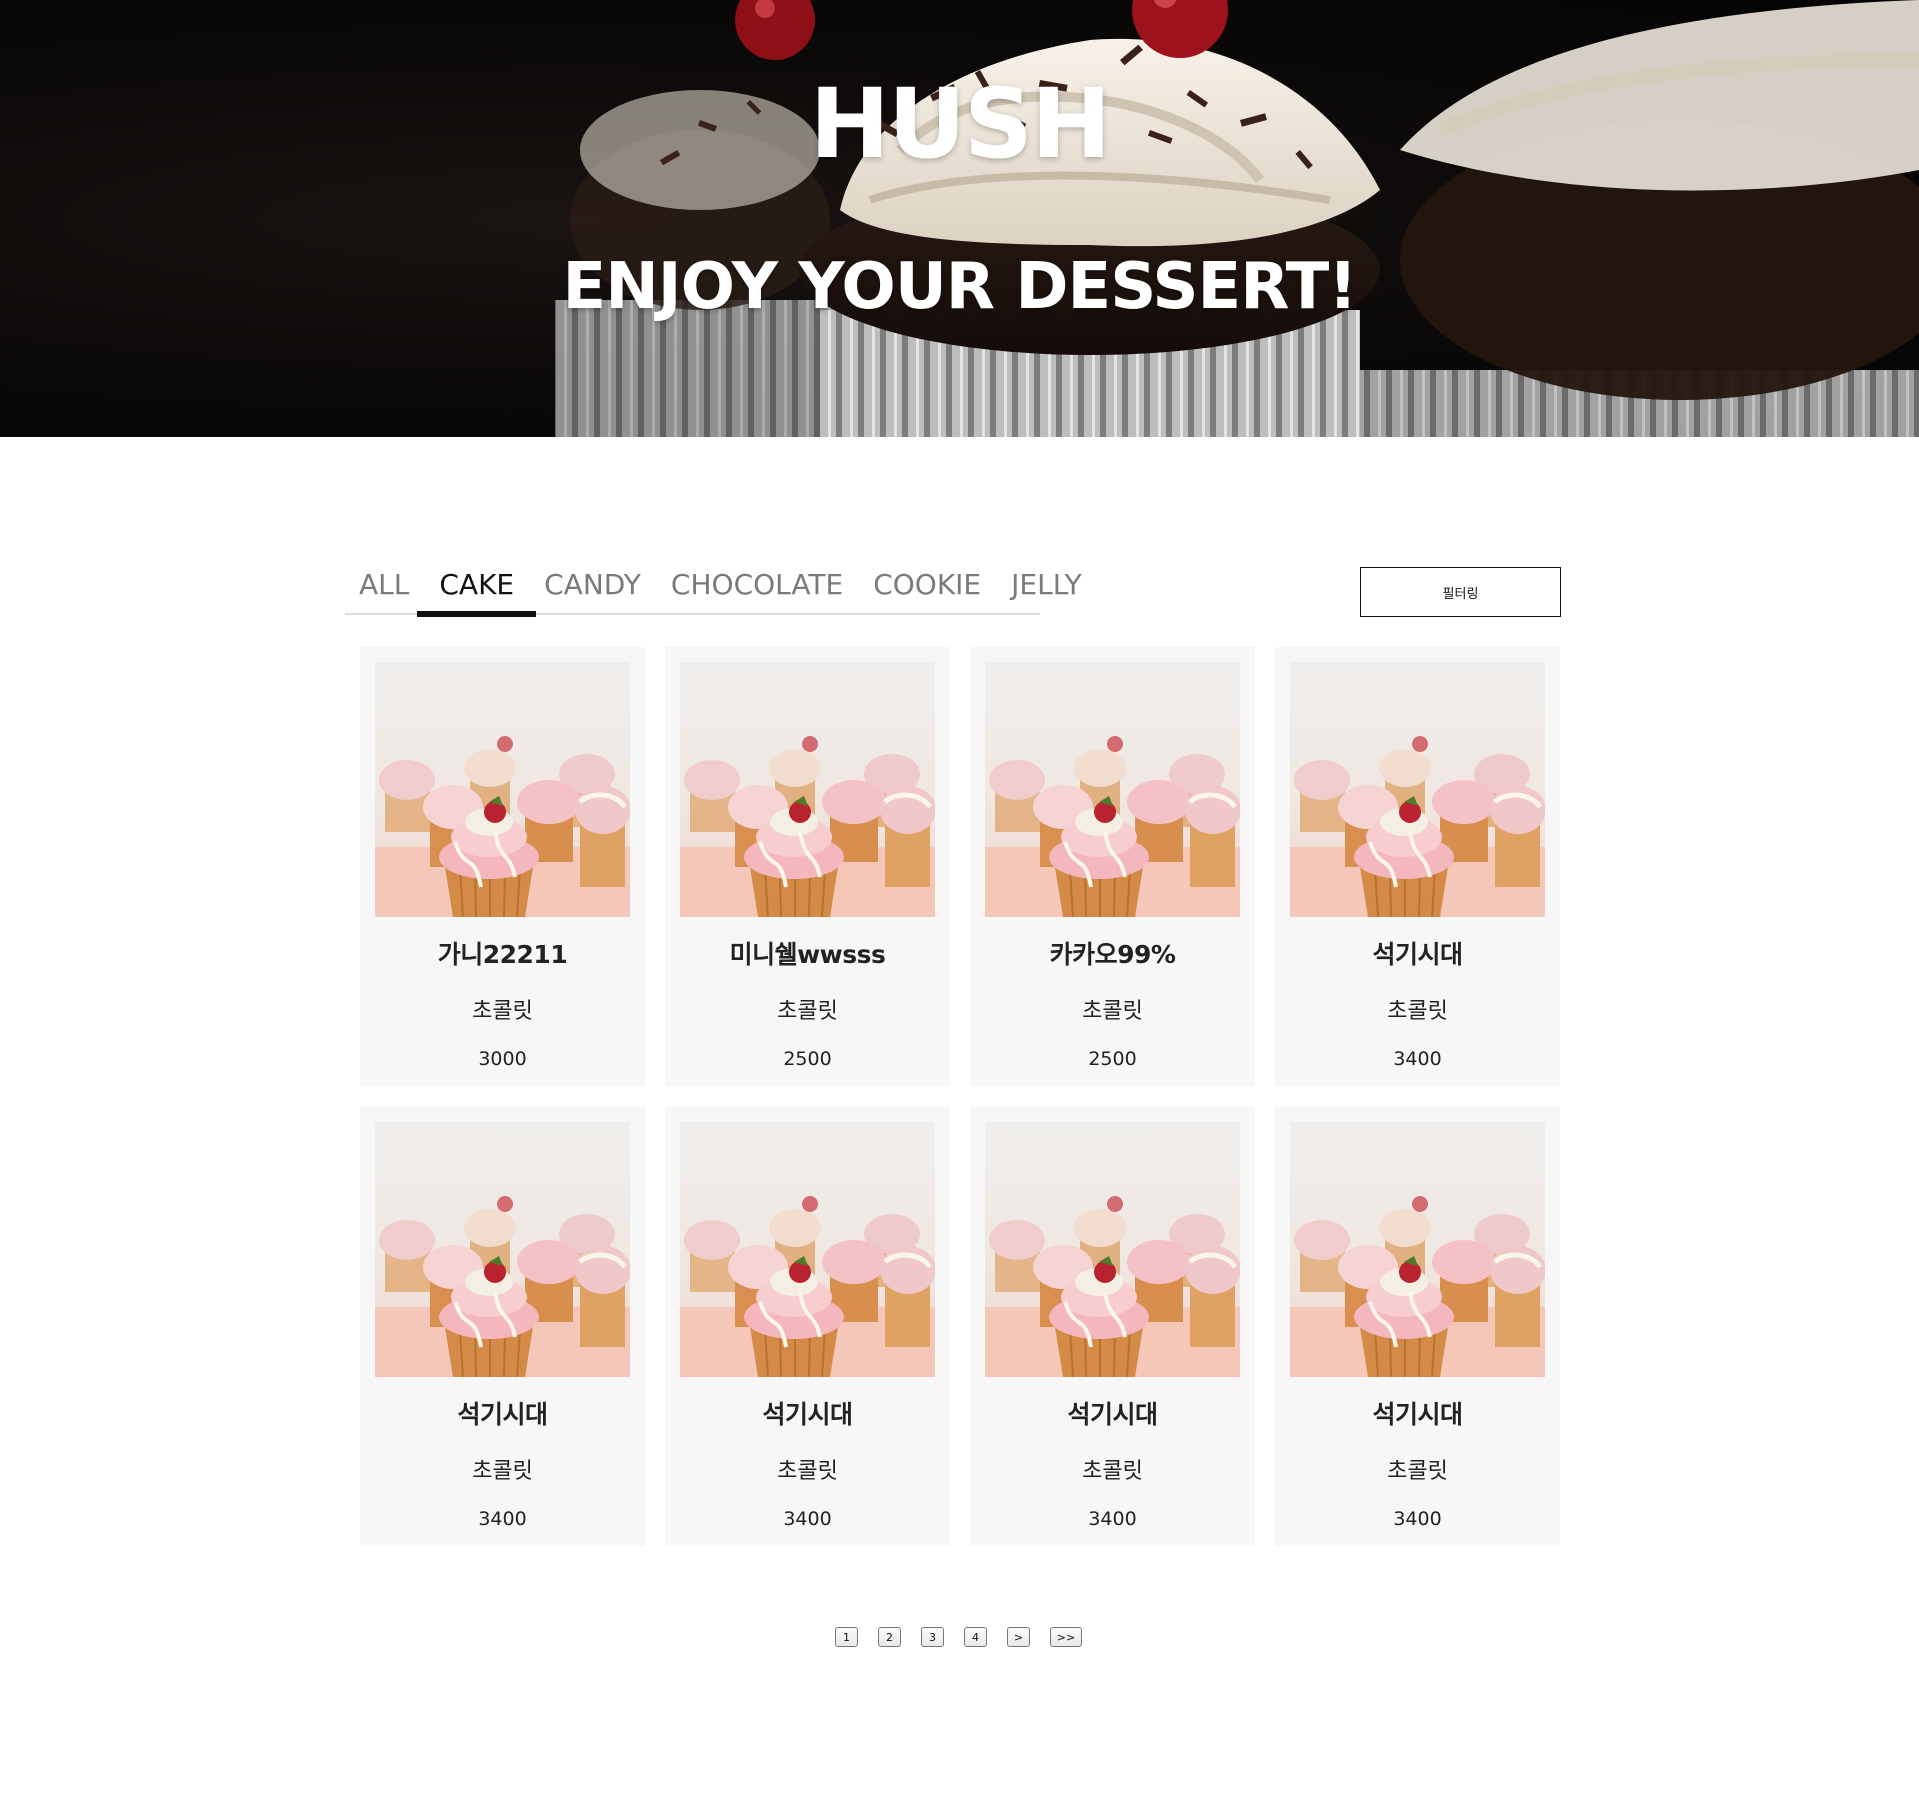  I want to click on page-button-3: 3, so click(932, 1637).